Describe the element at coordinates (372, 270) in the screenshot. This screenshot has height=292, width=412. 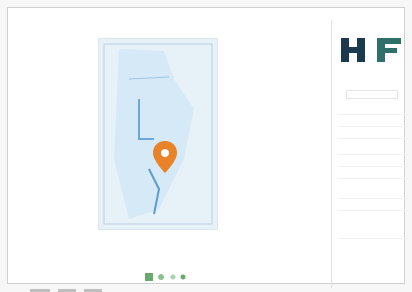
I see `signature` at that location.